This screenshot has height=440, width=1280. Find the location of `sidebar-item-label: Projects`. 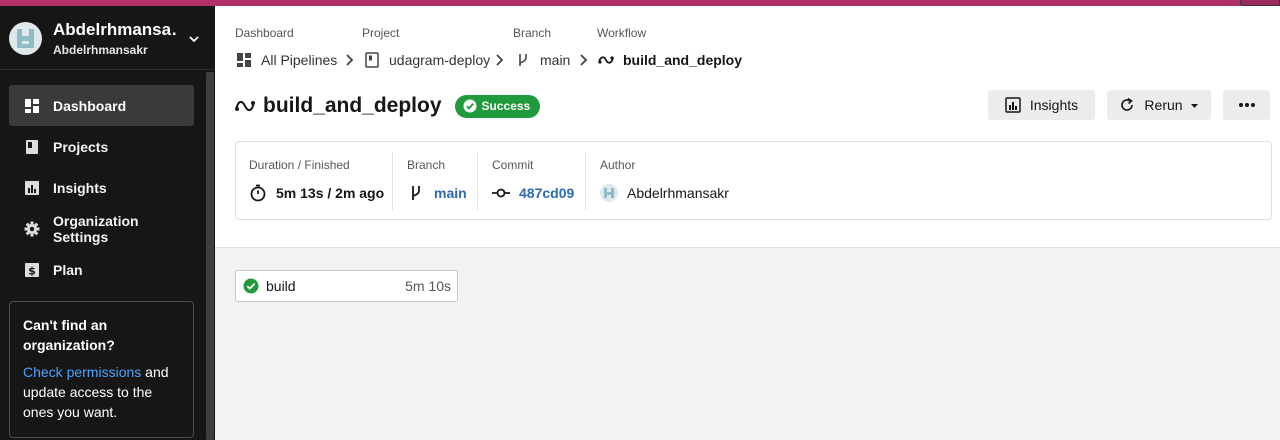

sidebar-item-label: Projects is located at coordinates (81, 146).